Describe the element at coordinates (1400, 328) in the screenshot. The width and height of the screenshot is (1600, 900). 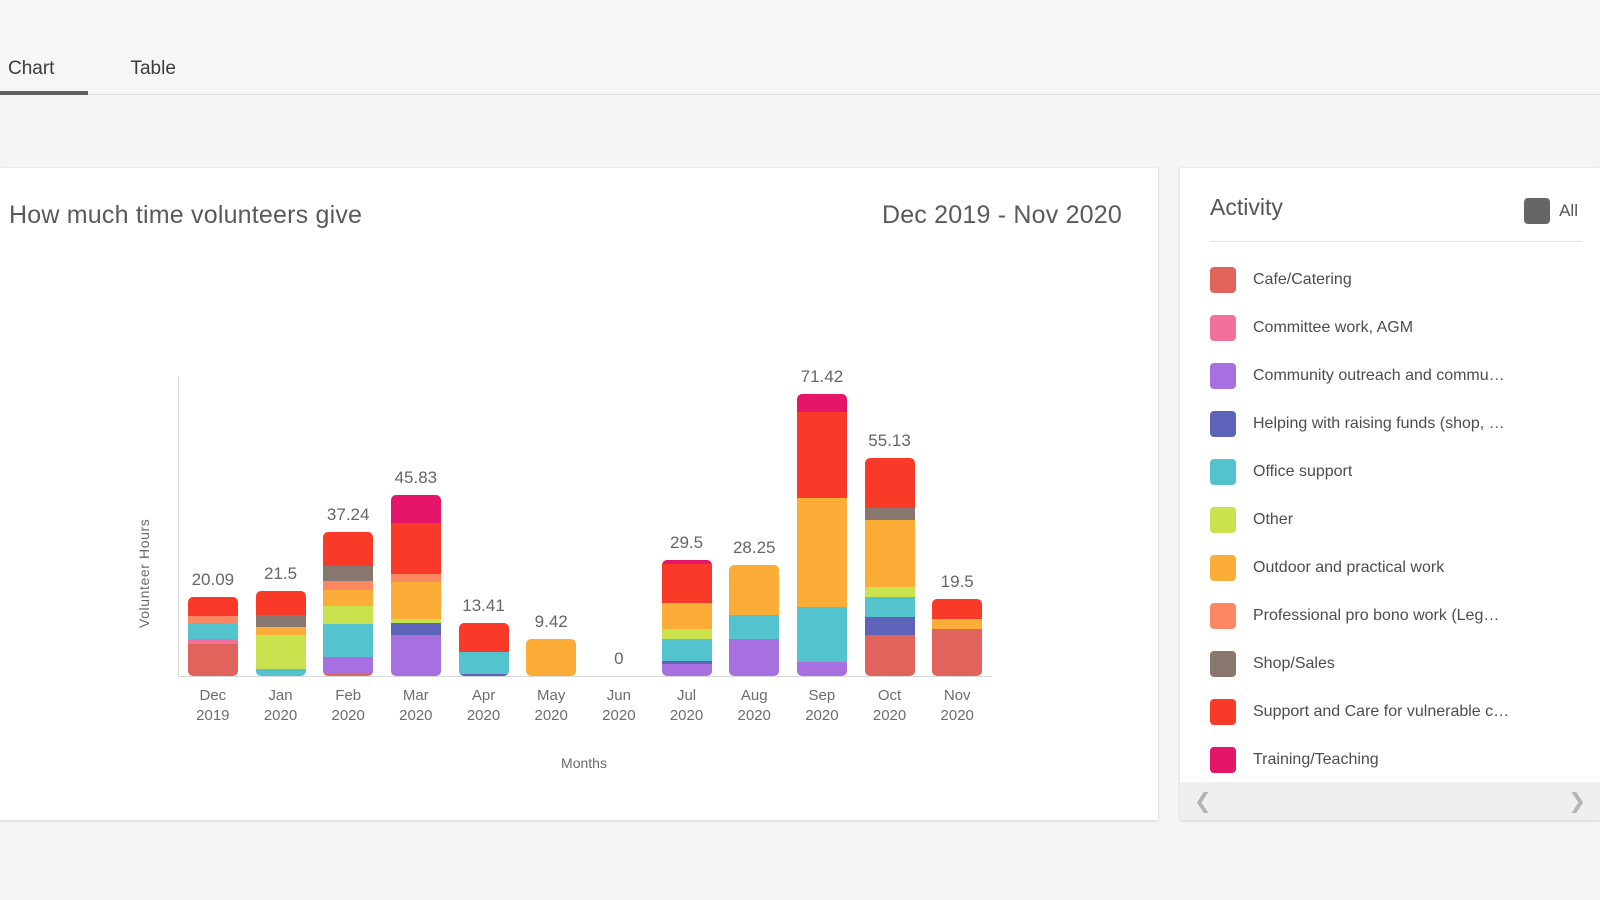
I see `legend-item: Committee work, AGM` at that location.